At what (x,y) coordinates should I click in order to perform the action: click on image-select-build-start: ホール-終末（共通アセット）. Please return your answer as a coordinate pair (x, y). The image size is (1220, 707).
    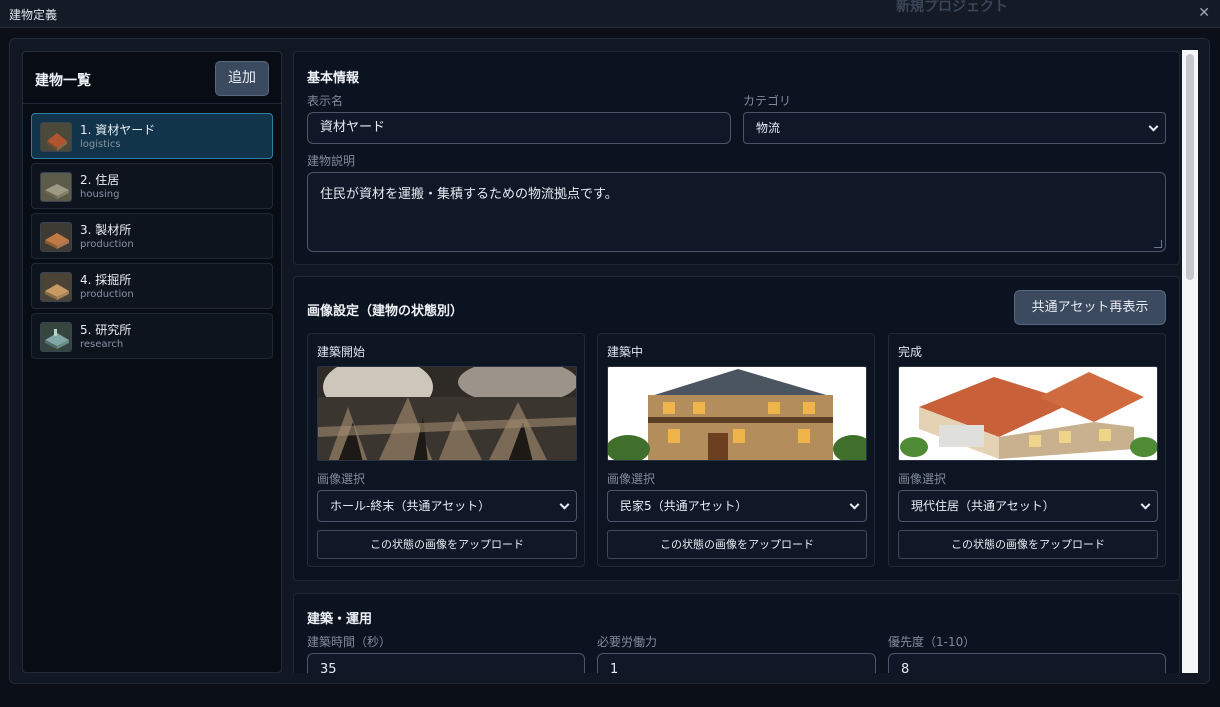
    Looking at the image, I should click on (447, 506).